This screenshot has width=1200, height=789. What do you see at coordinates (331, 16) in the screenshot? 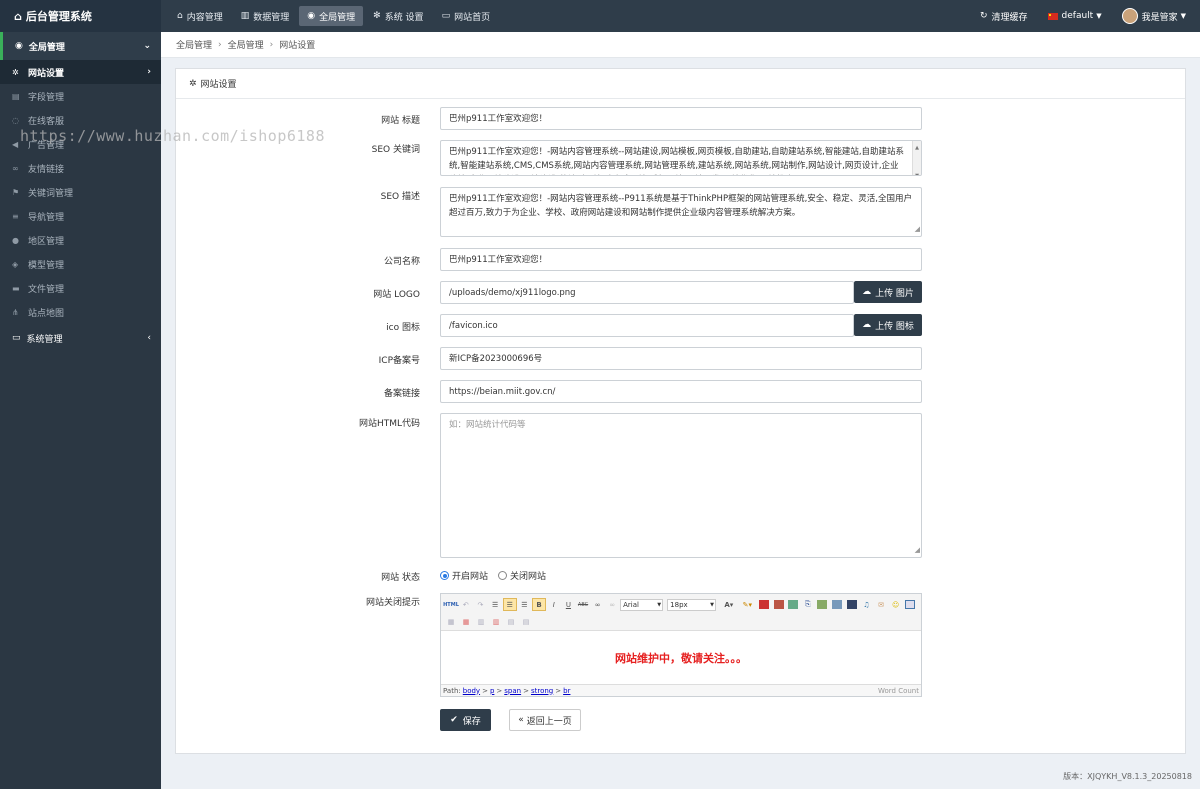
I see `topnav-global: ◉ 全局管理` at bounding box center [331, 16].